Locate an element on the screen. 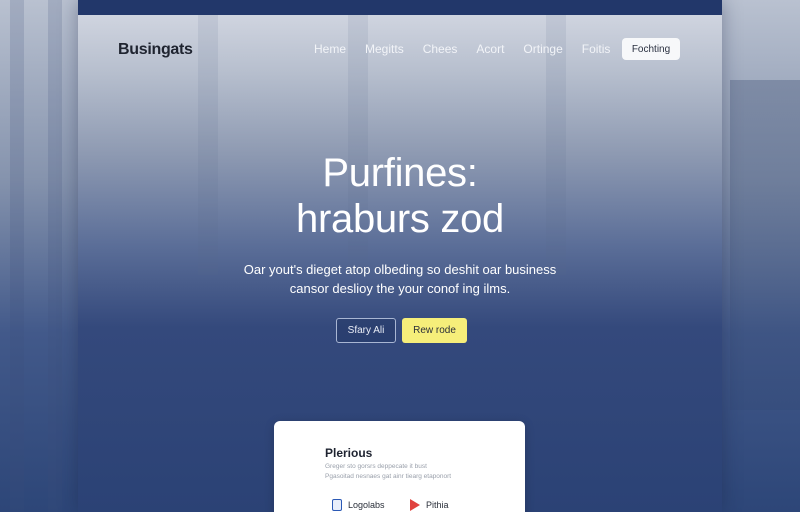  document-icon is located at coordinates (337, 505).